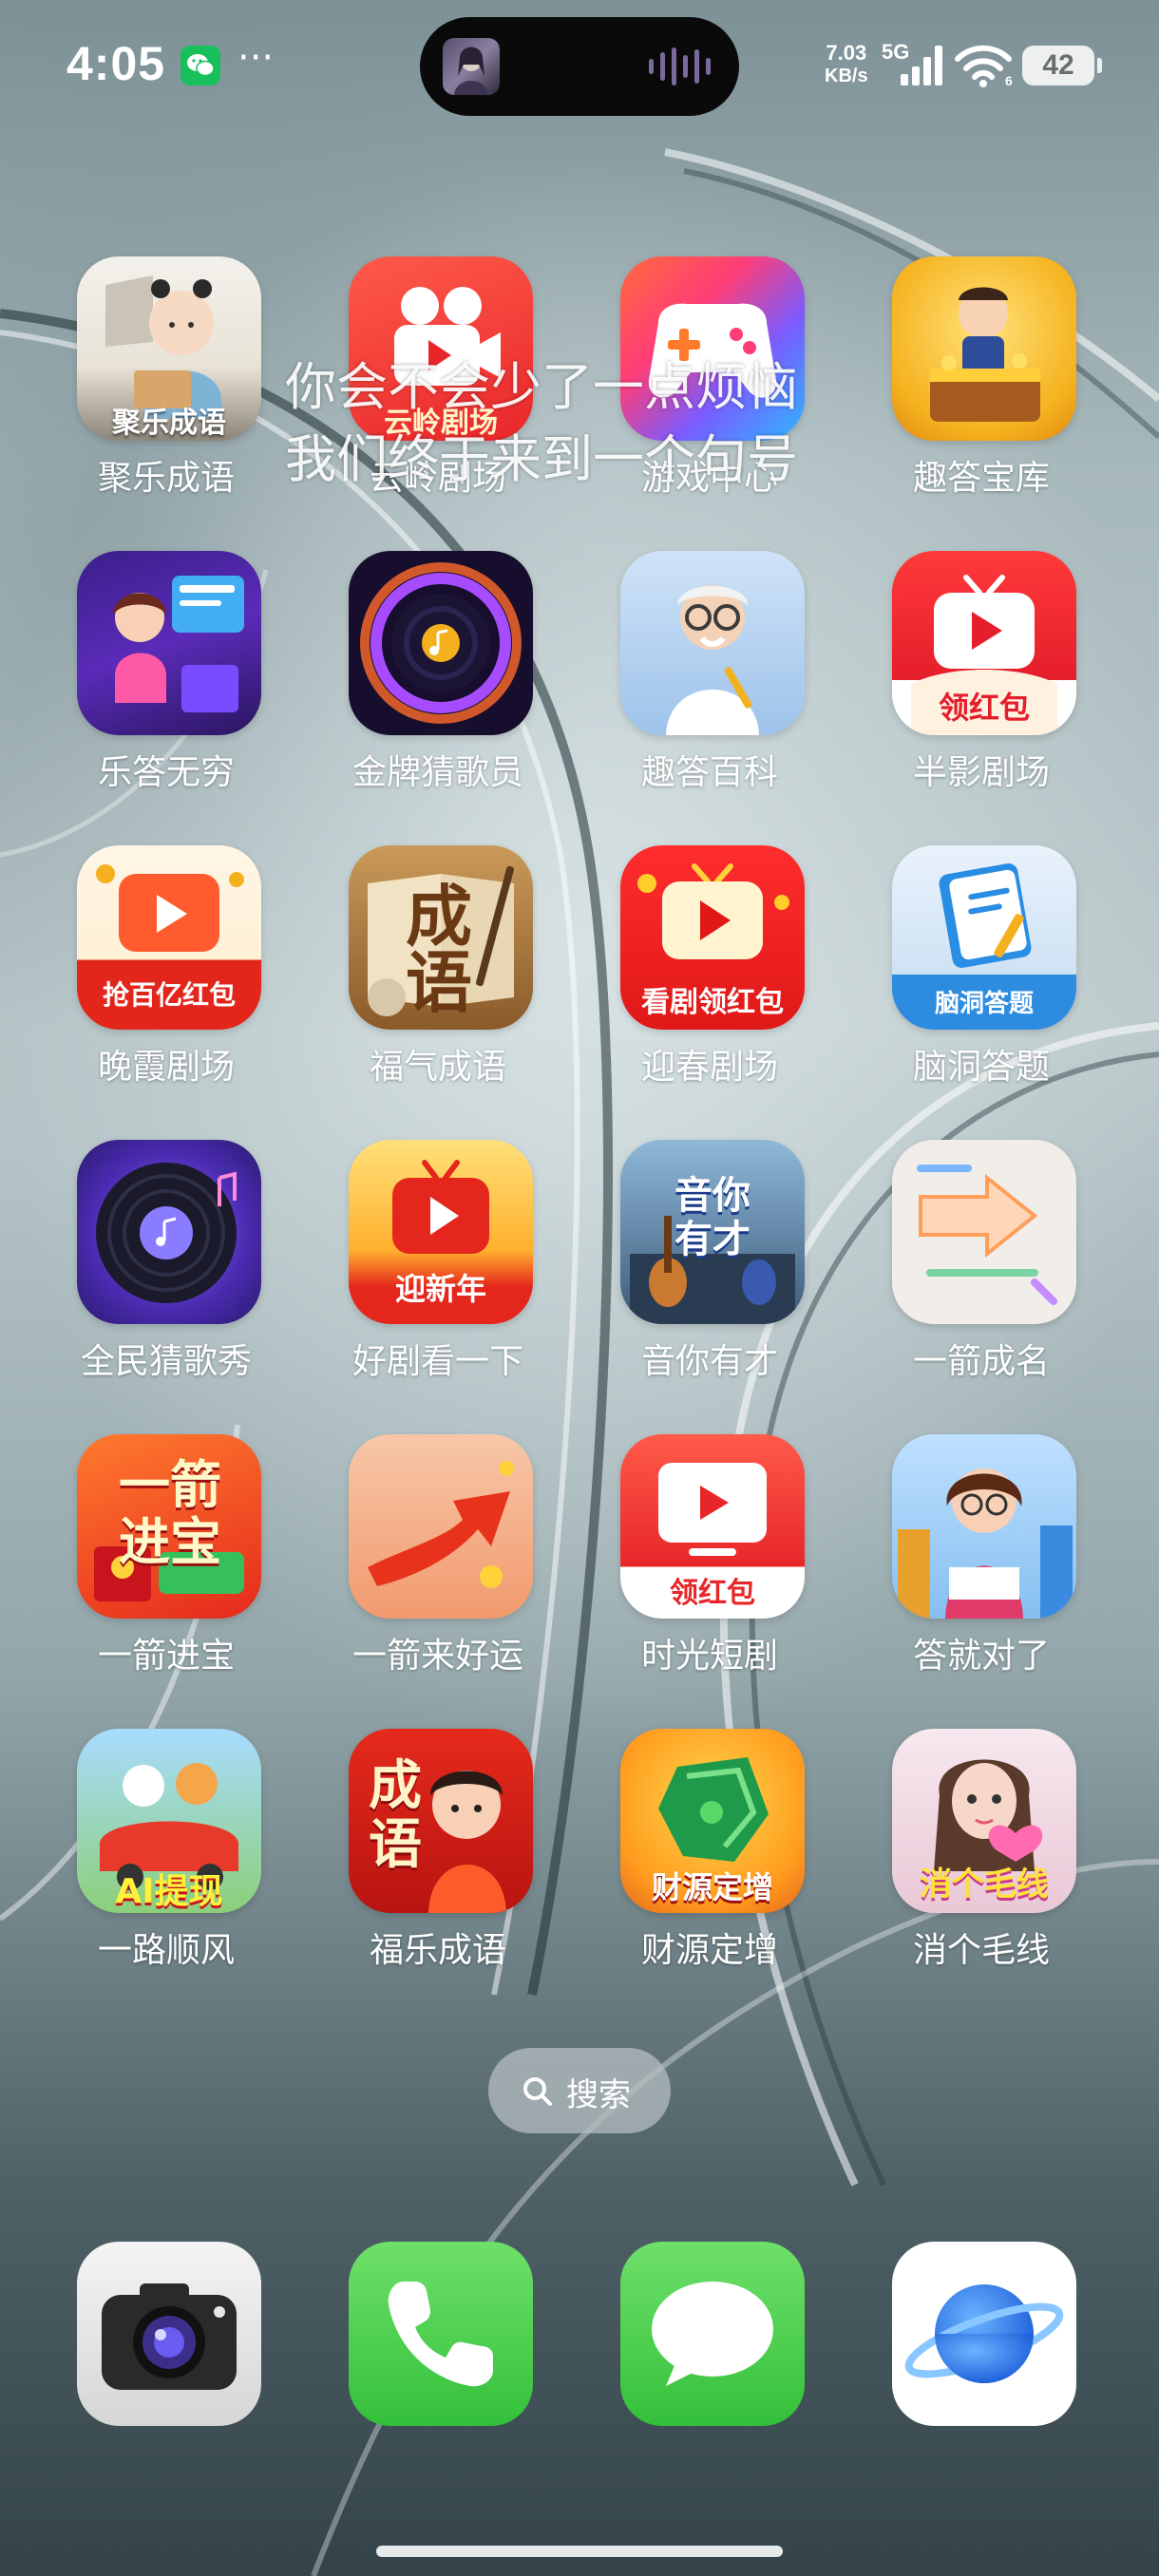  Describe the element at coordinates (709, 1656) in the screenshot. I see `app-label: 时光短剧` at that location.